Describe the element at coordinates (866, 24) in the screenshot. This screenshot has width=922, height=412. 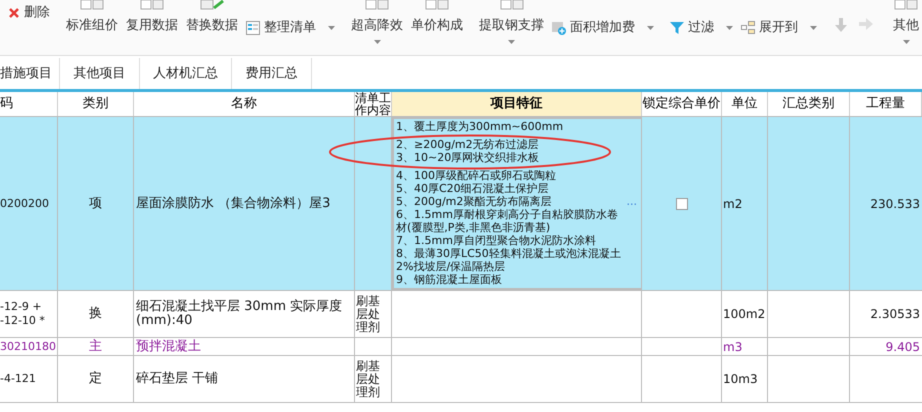
I see `arrow-right-icon` at that location.